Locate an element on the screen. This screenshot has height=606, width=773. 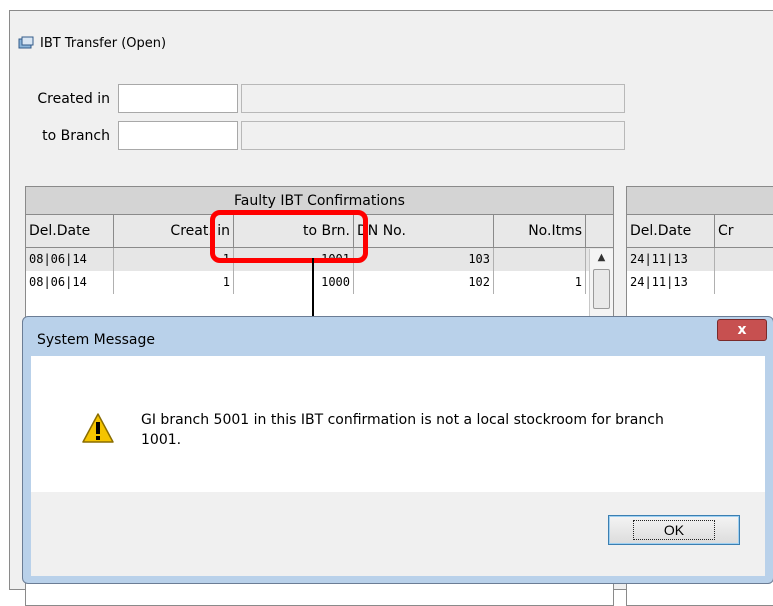
grid2-caption is located at coordinates (700, 201).